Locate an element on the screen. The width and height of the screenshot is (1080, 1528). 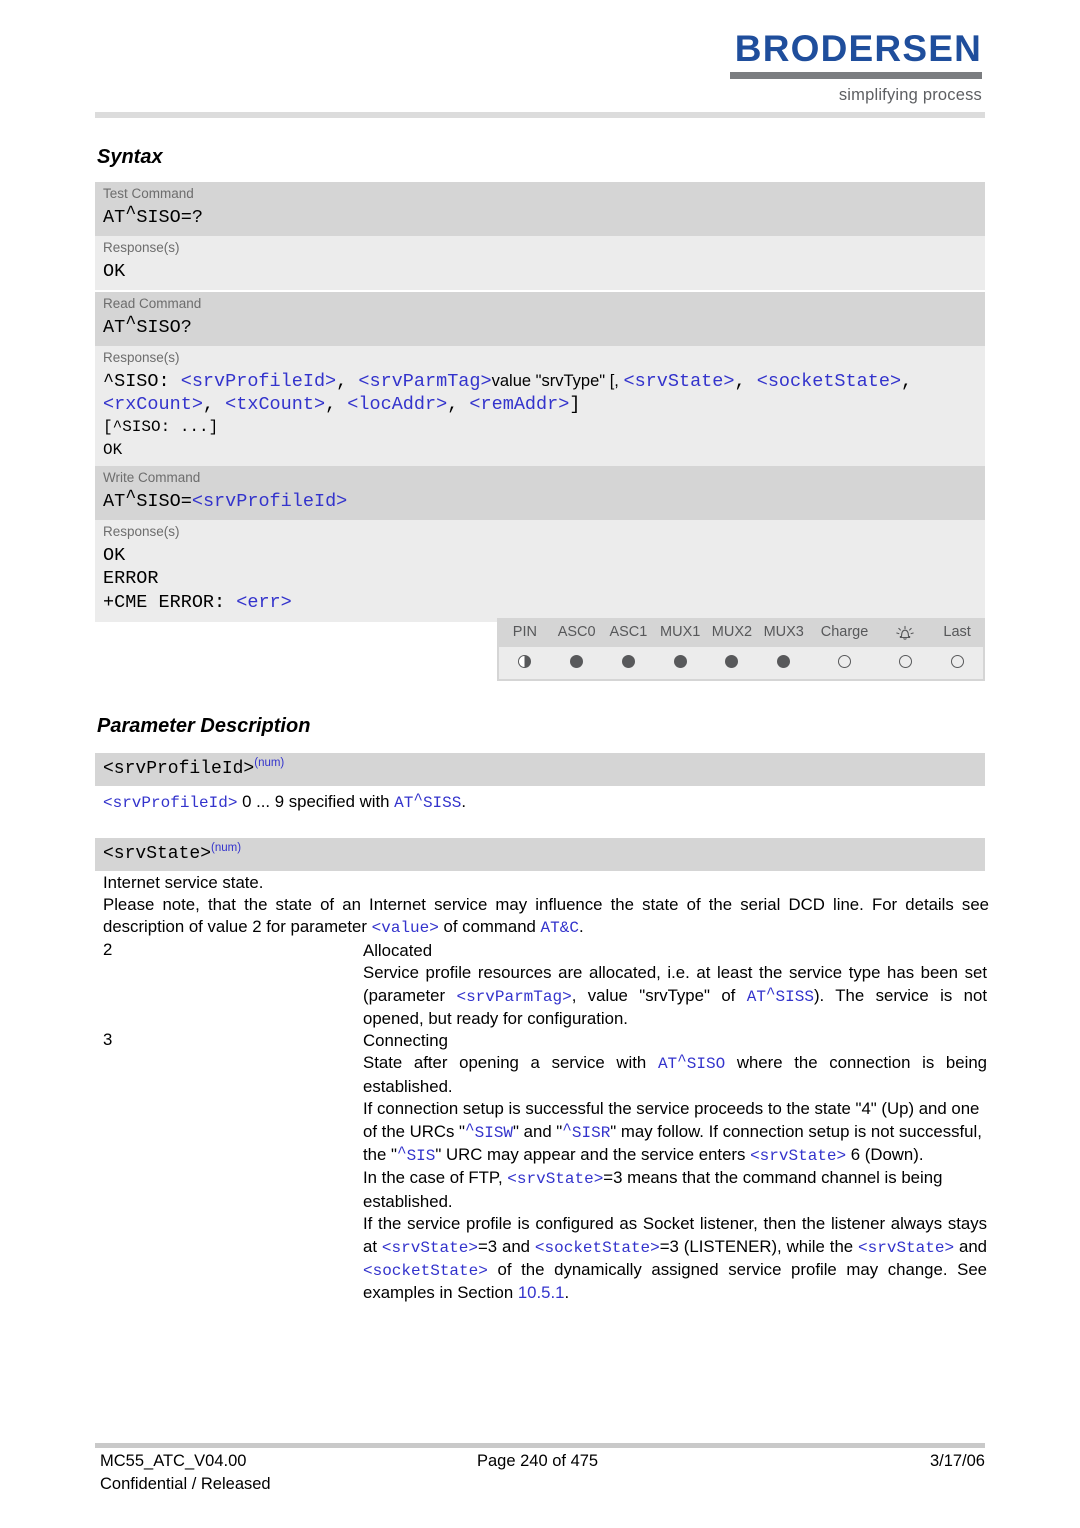
capability-state-alarm is located at coordinates (905, 663).